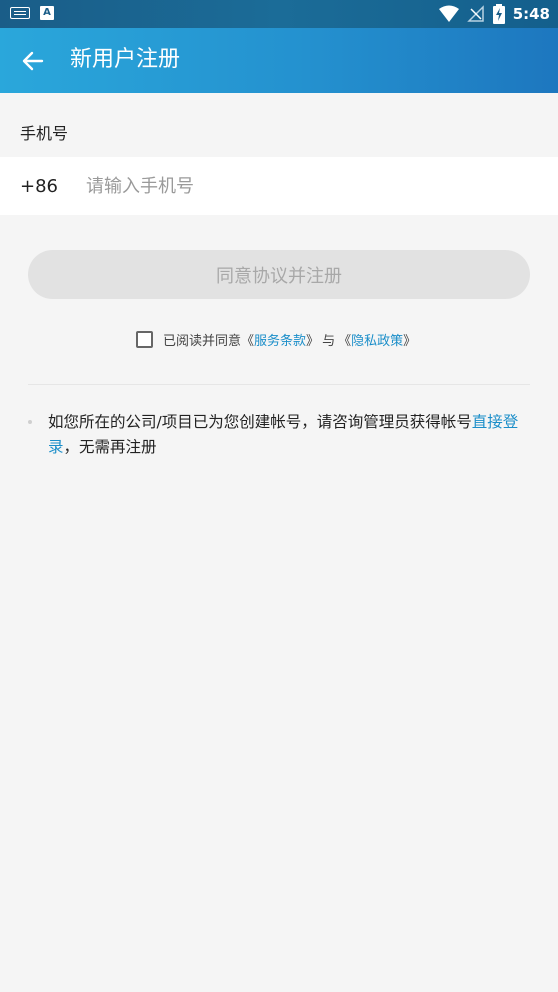 The image size is (558, 992). Describe the element at coordinates (30, 422) in the screenshot. I see `bullet-dot` at that location.